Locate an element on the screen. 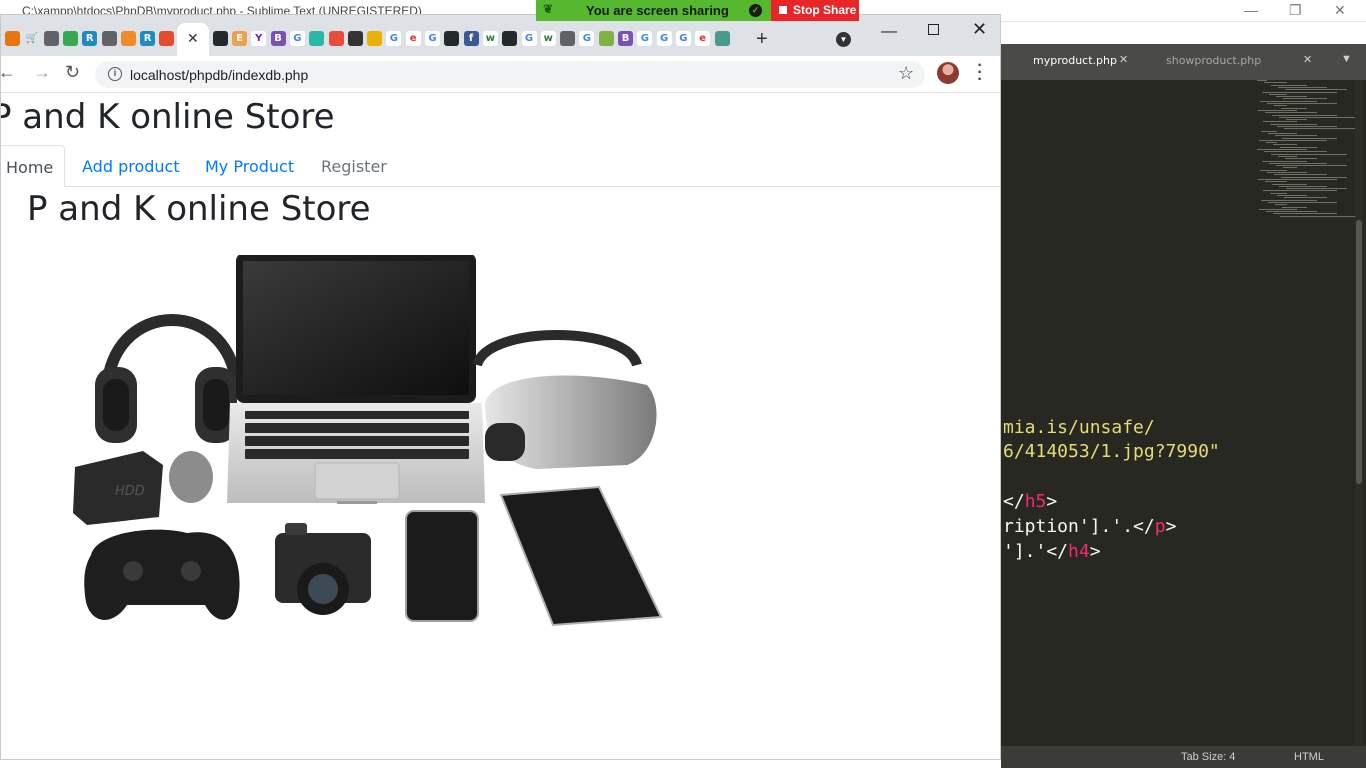 Image resolution: width=1366 pixels, height=768 pixels. menu-kebab-icon: · · · is located at coordinates (980, 73).